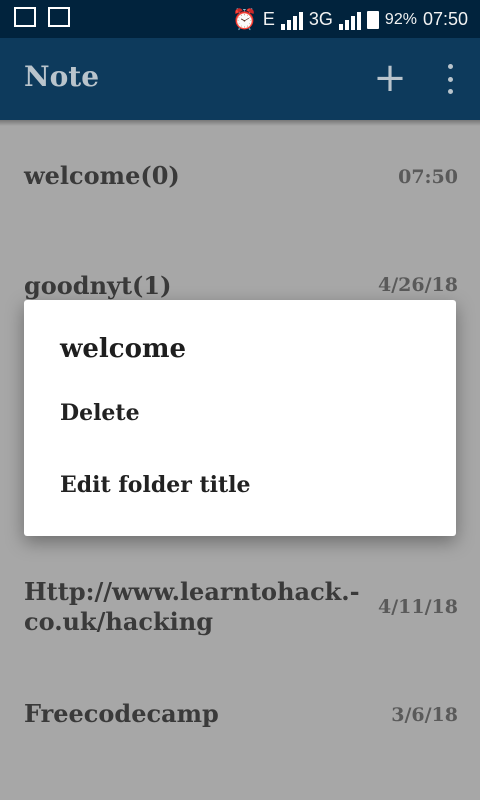  Describe the element at coordinates (268, 19) in the screenshot. I see `network-e-label: E` at that location.